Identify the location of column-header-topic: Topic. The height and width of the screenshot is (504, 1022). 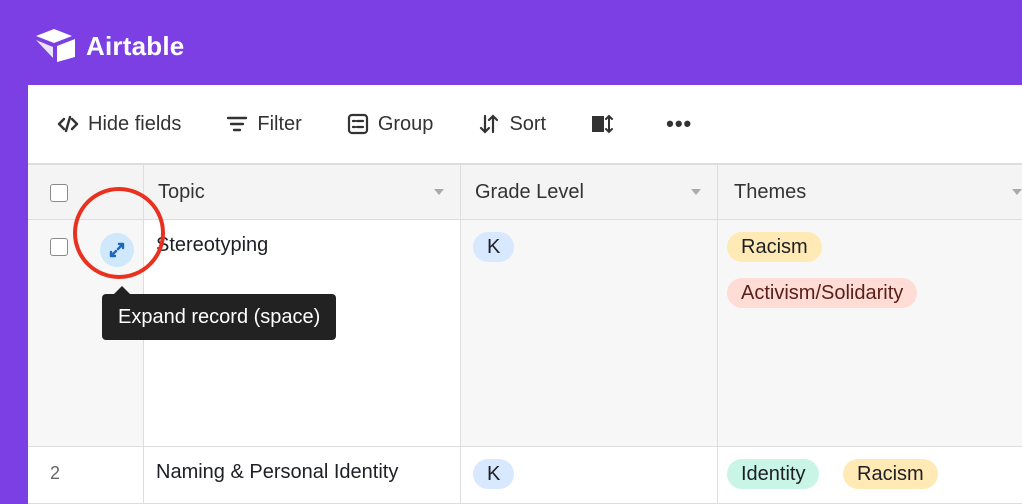
(302, 192).